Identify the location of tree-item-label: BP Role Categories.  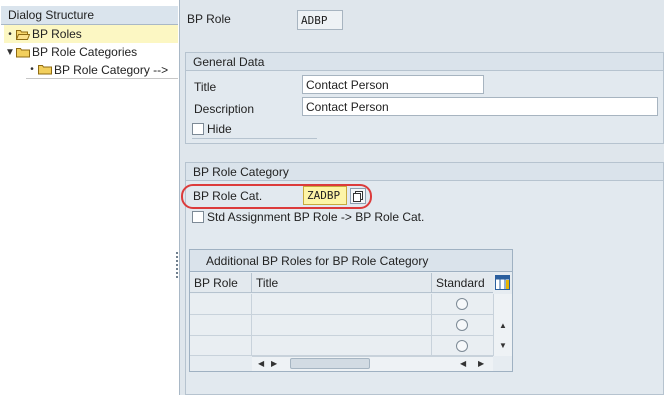
(85, 52).